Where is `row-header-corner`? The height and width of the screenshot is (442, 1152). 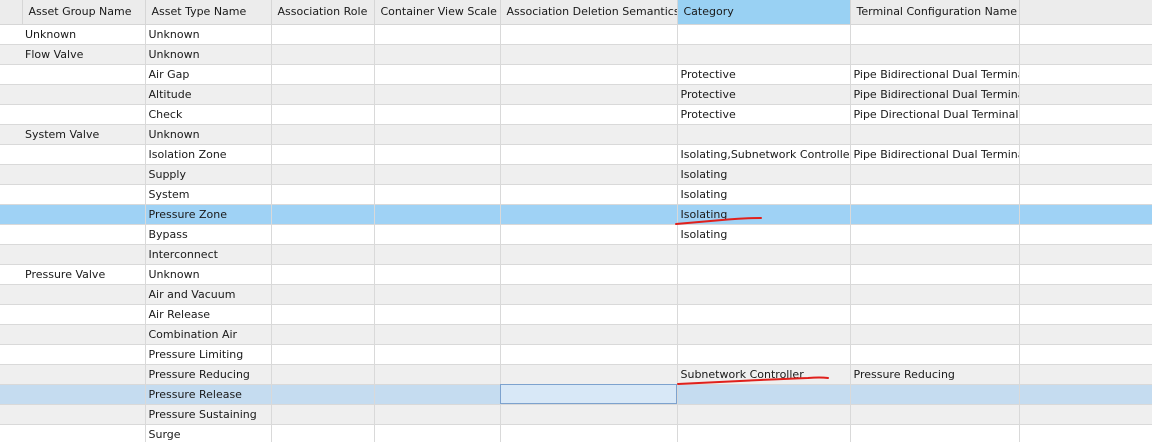 row-header-corner is located at coordinates (11, 12).